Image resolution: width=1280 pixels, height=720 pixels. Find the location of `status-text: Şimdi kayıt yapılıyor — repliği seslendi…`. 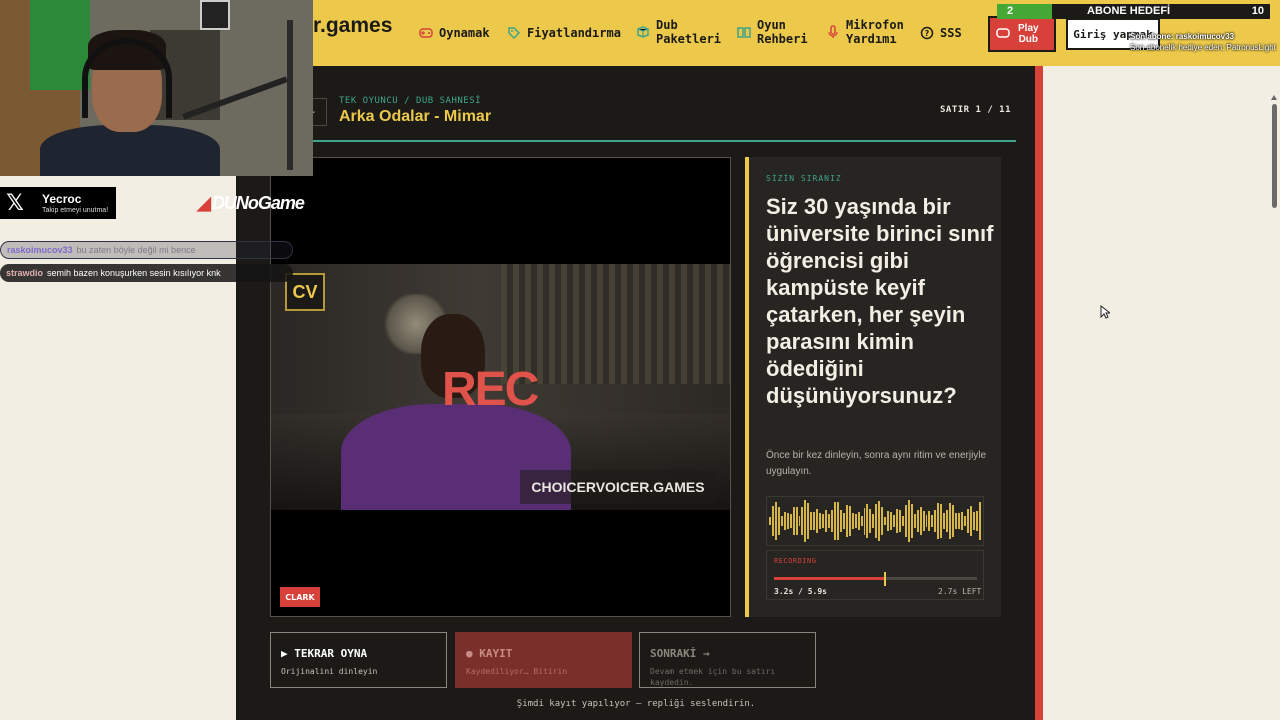

status-text: Şimdi kayıt yapılıyor — repliği seslendi… is located at coordinates (636, 704).